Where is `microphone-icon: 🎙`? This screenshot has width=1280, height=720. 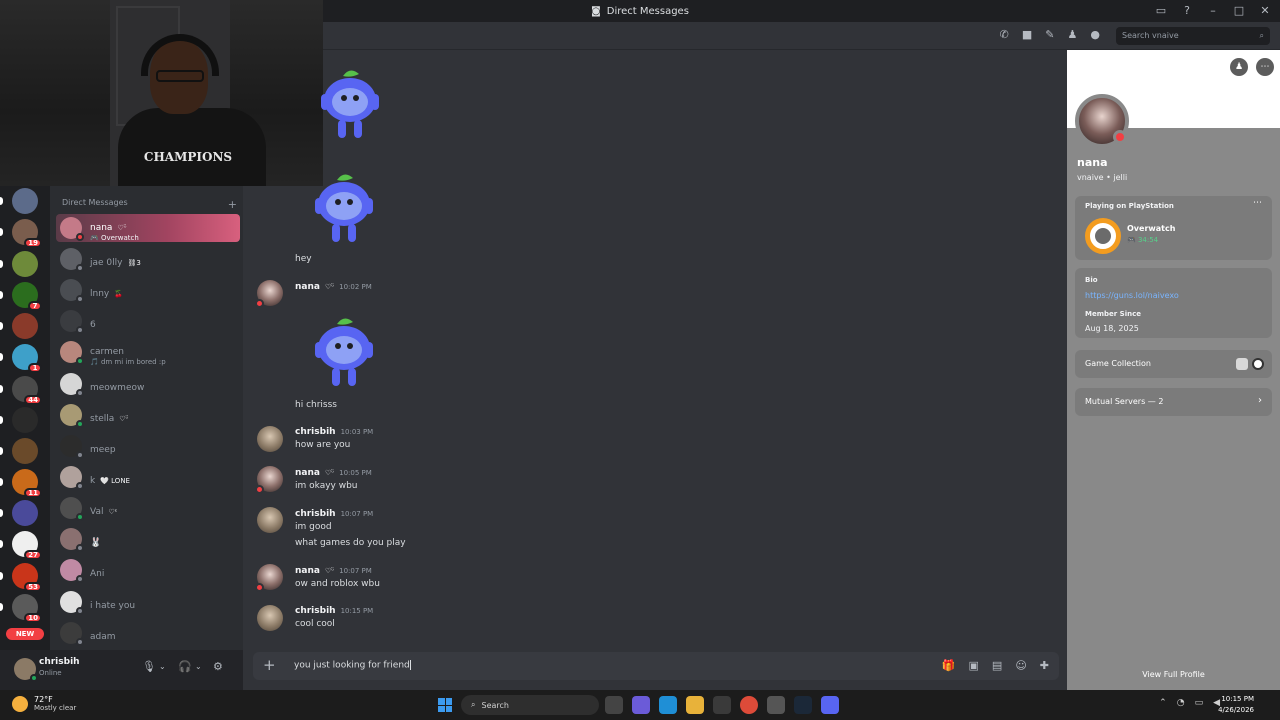
microphone-icon: 🎙 is located at coordinates (149, 666).